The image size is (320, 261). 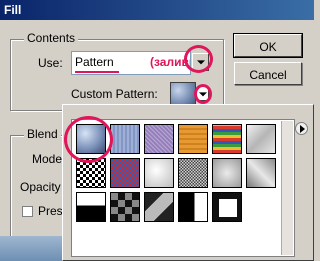 What do you see at coordinates (42, 134) in the screenshot?
I see `blending-group-label: Blend` at bounding box center [42, 134].